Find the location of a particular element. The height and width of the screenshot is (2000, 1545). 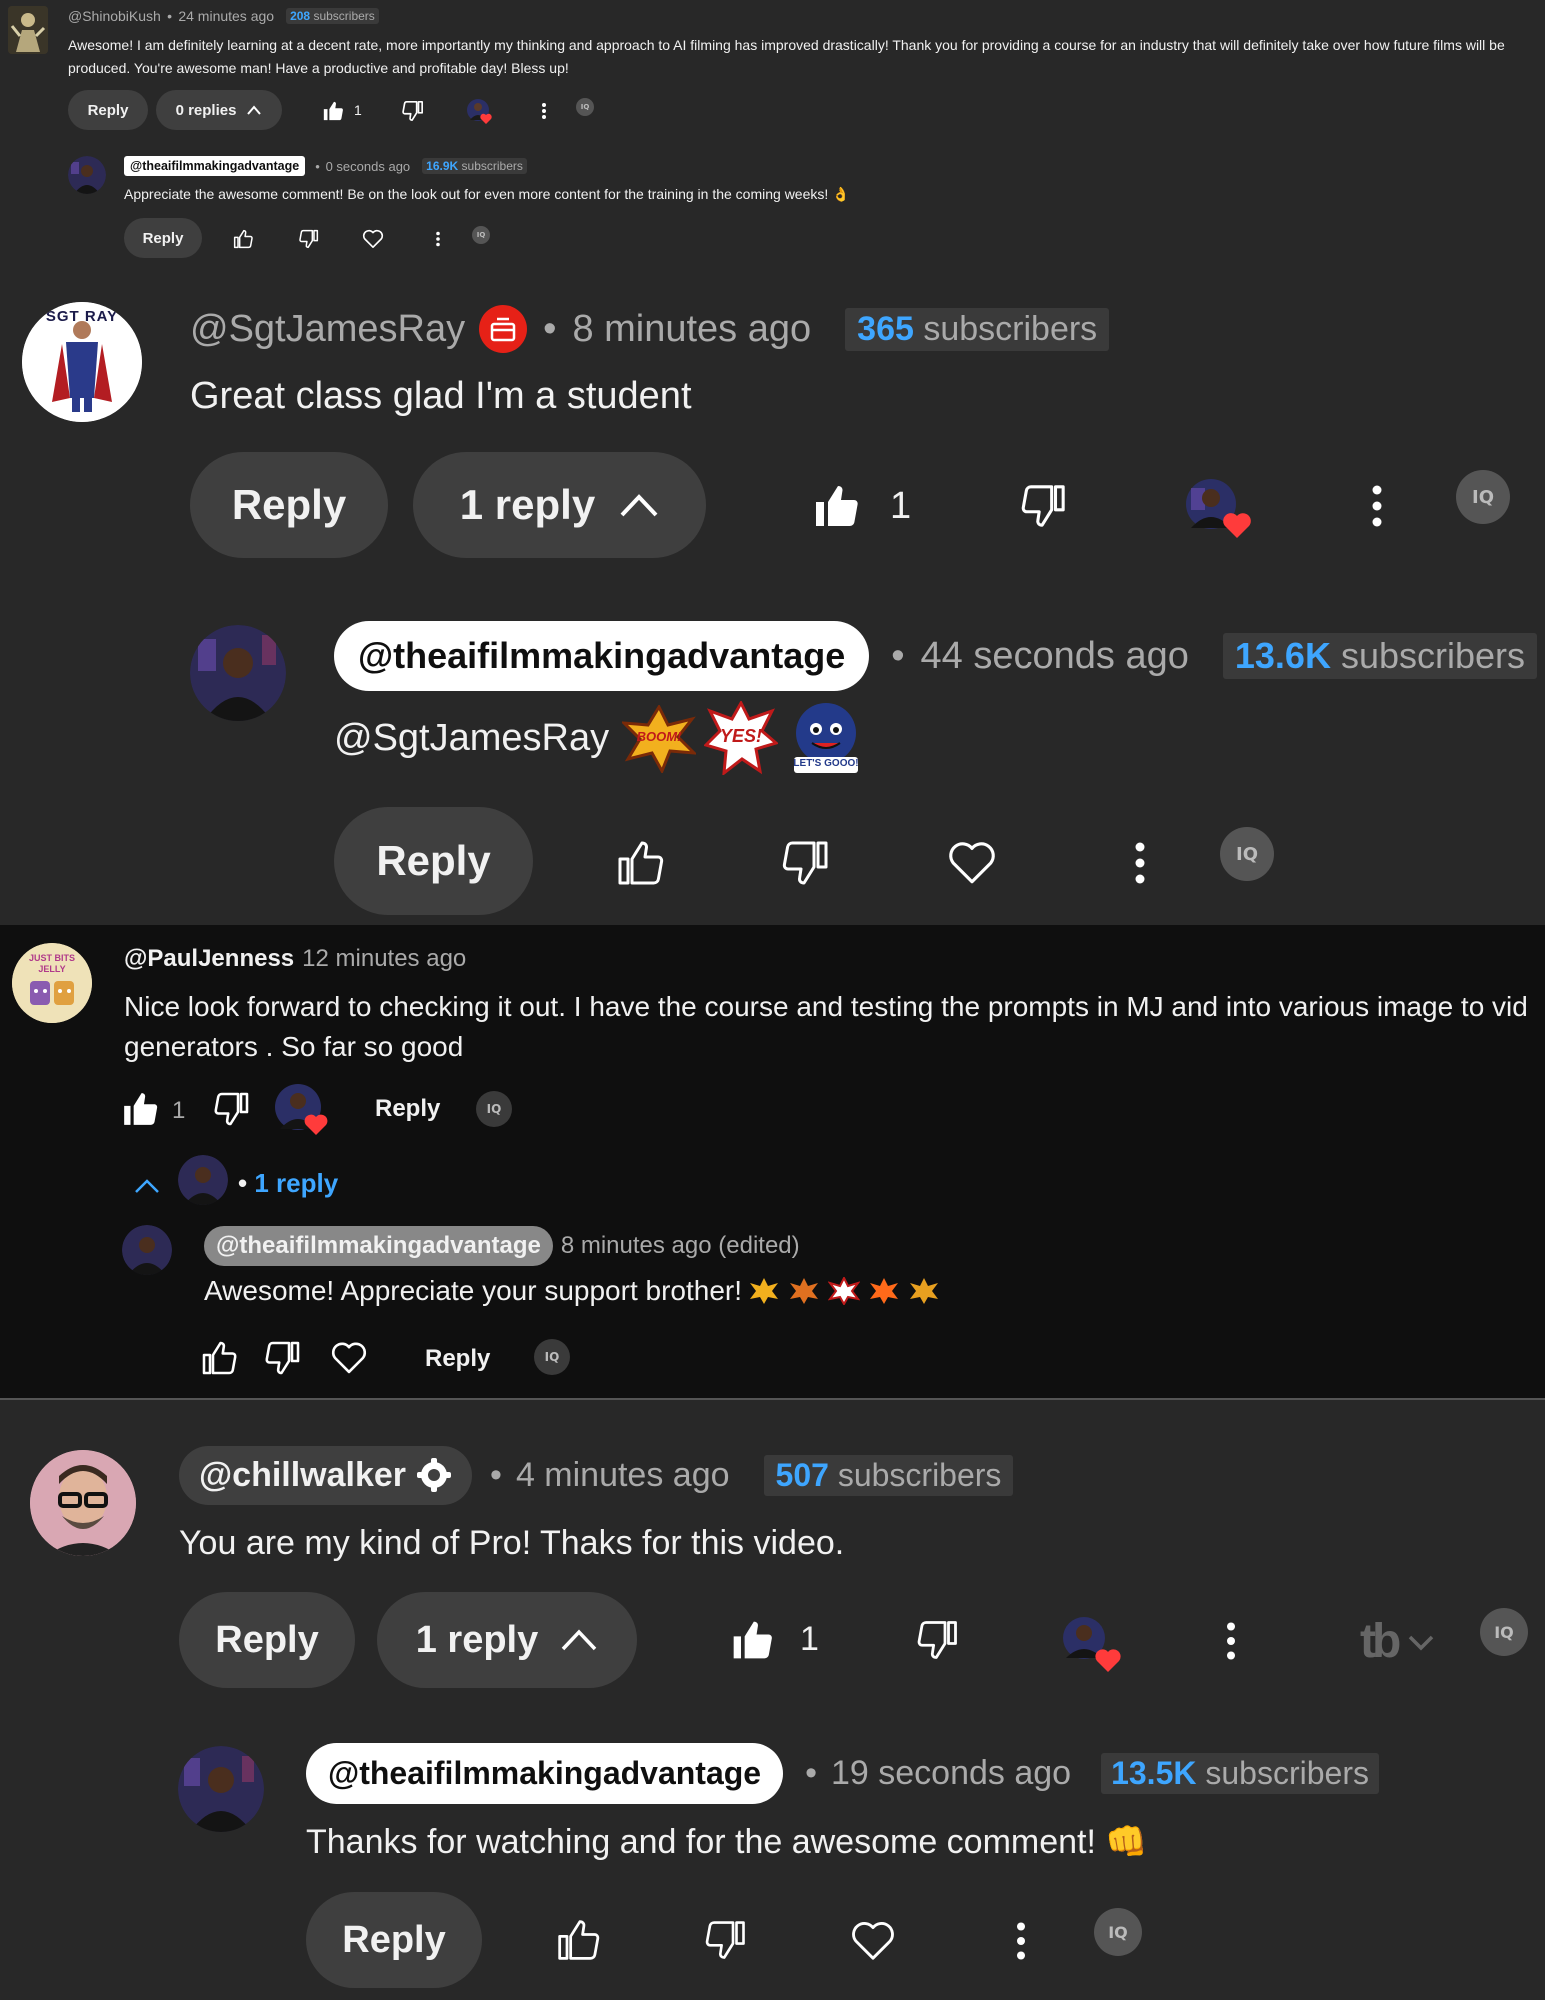

subscriber-count: 208 is located at coordinates (300, 16).